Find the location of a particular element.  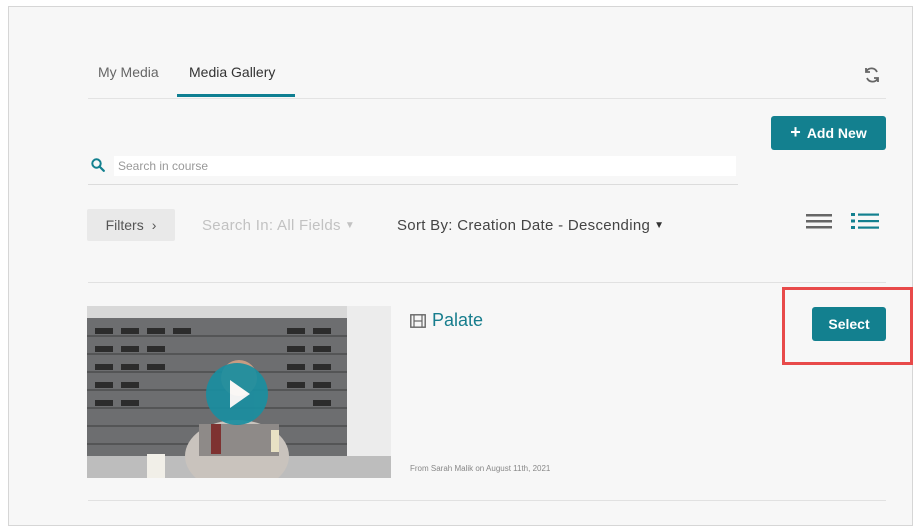

sort-by-dropdown: Sort By: Creation Date - Descending ▼ is located at coordinates (530, 225).